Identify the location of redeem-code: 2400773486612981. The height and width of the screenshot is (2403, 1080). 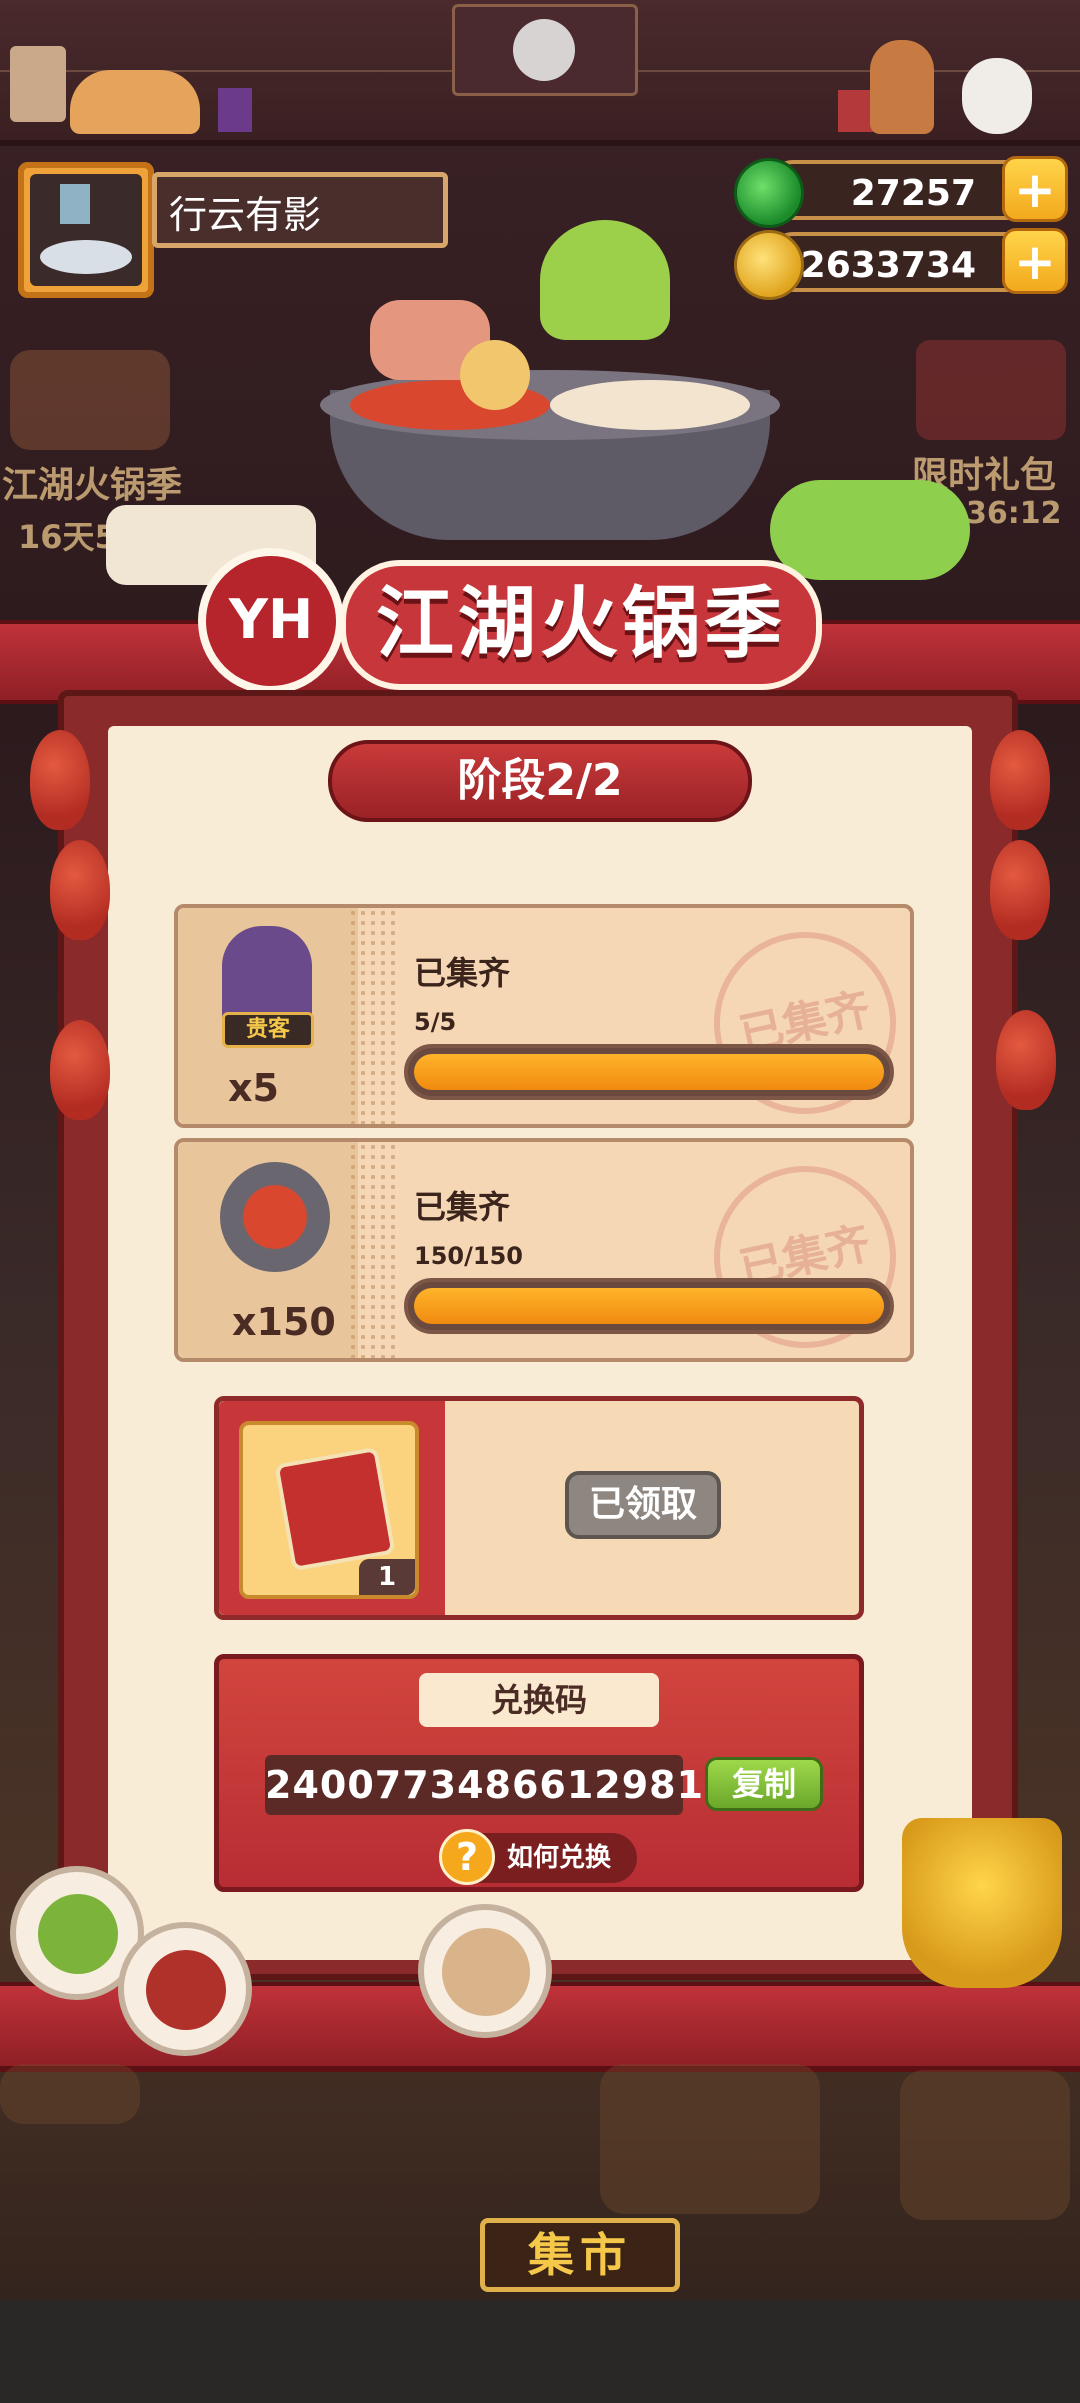
(484, 1785).